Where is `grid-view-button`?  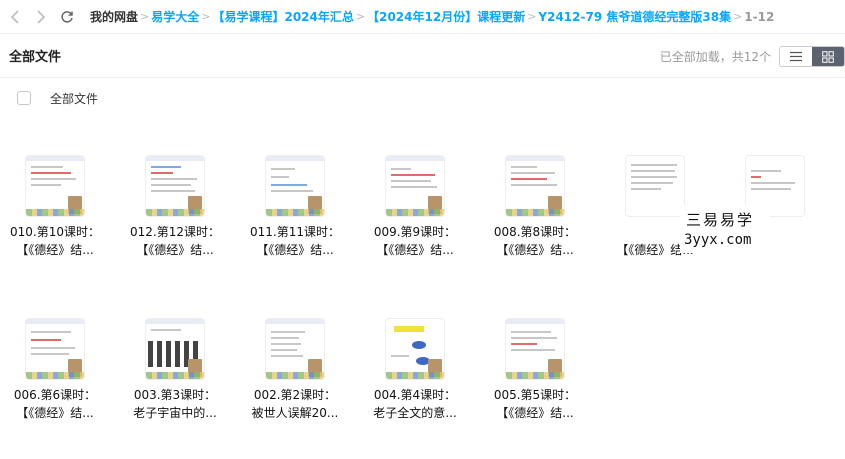
grid-view-button is located at coordinates (828, 56).